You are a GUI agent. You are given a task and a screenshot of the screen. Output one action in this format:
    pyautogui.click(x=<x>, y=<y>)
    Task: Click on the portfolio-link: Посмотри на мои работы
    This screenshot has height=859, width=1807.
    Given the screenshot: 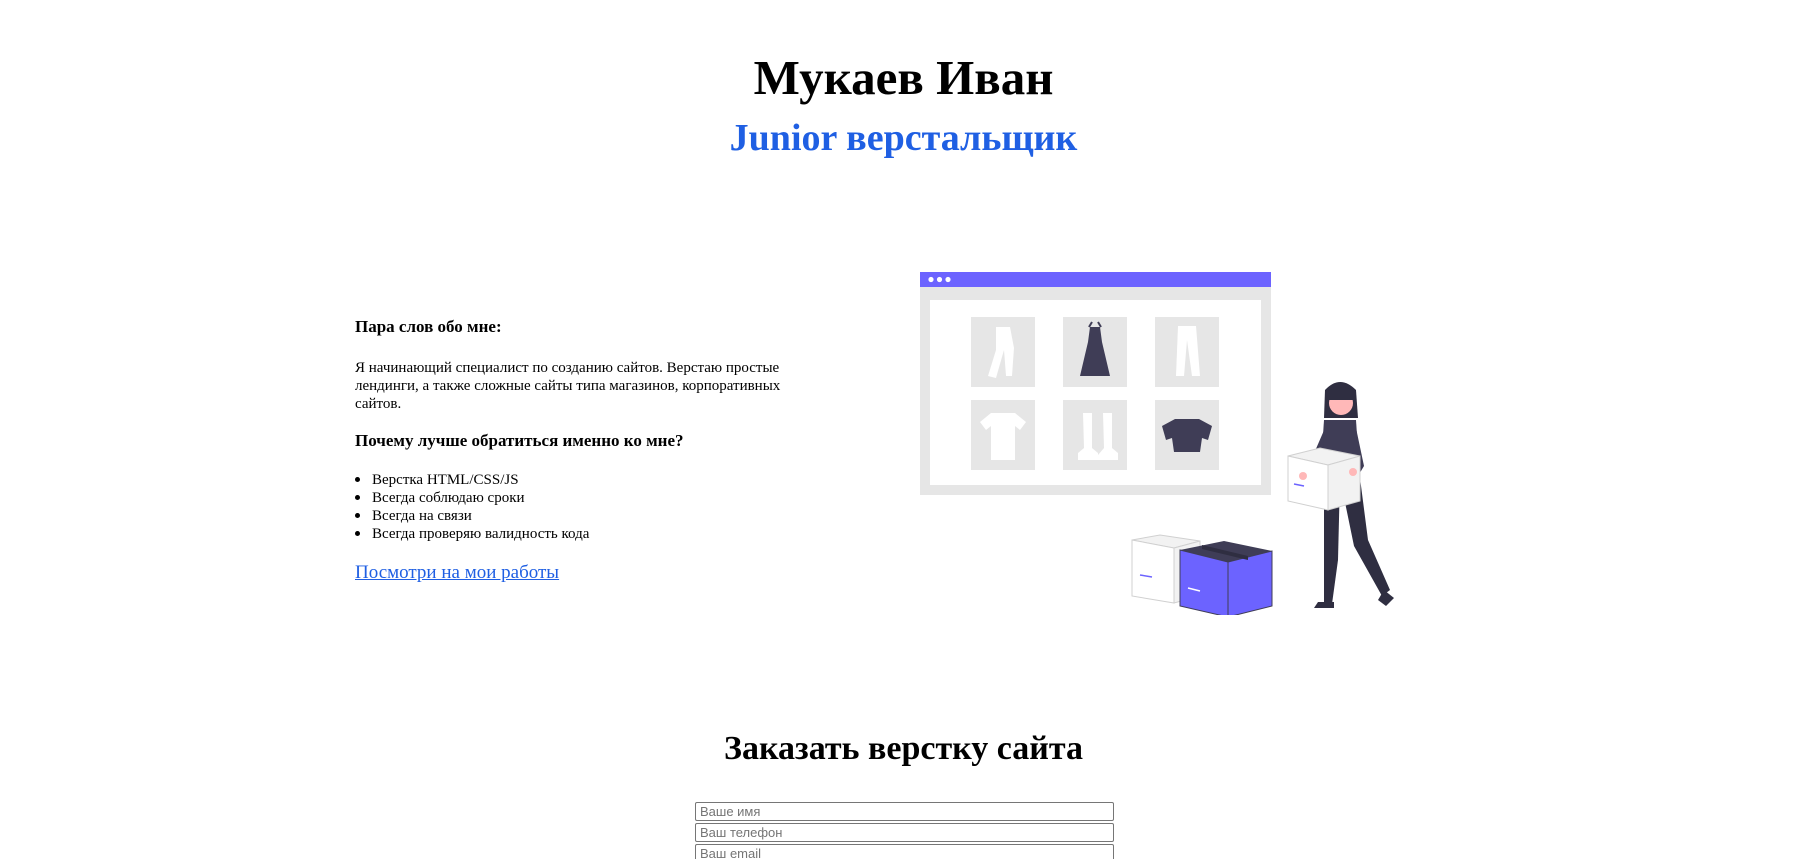 What is the action you would take?
    pyautogui.click(x=457, y=573)
    